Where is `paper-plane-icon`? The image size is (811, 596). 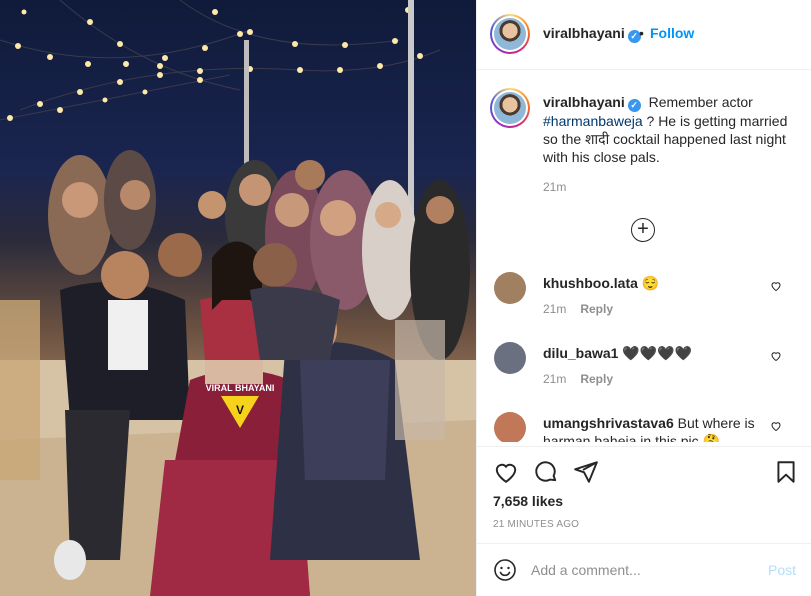 paper-plane-icon is located at coordinates (586, 472).